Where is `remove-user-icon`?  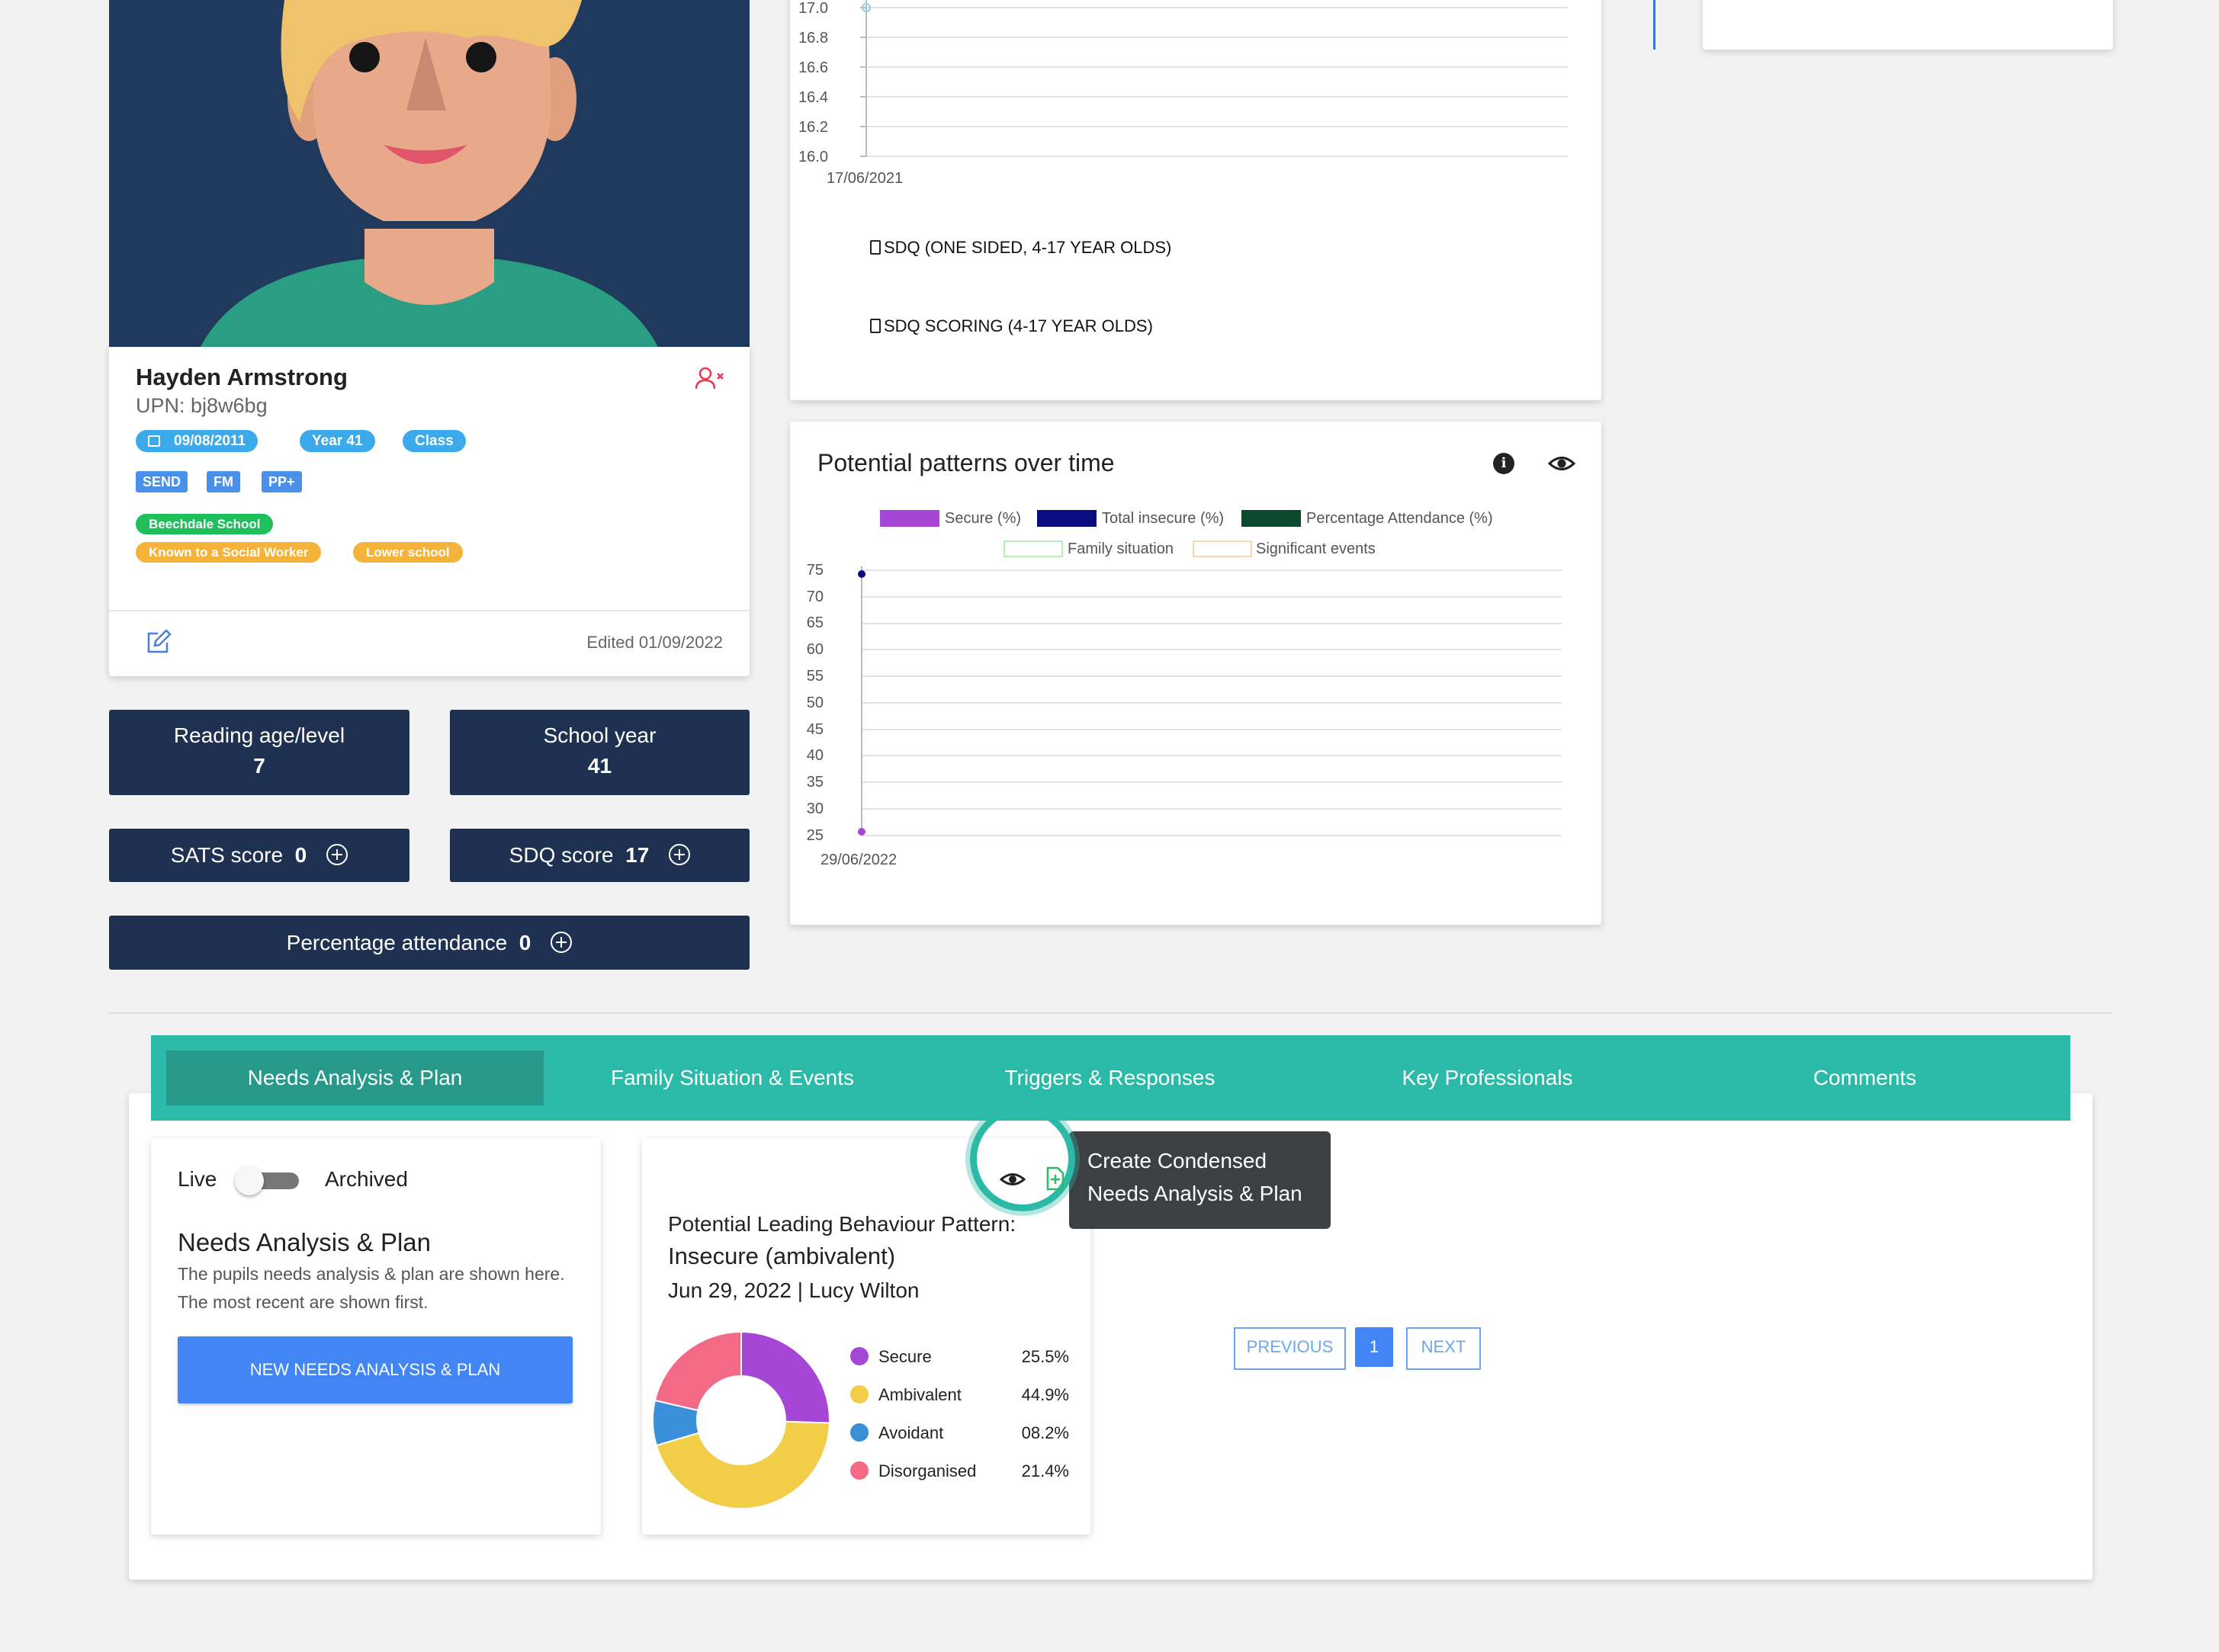 remove-user-icon is located at coordinates (710, 378).